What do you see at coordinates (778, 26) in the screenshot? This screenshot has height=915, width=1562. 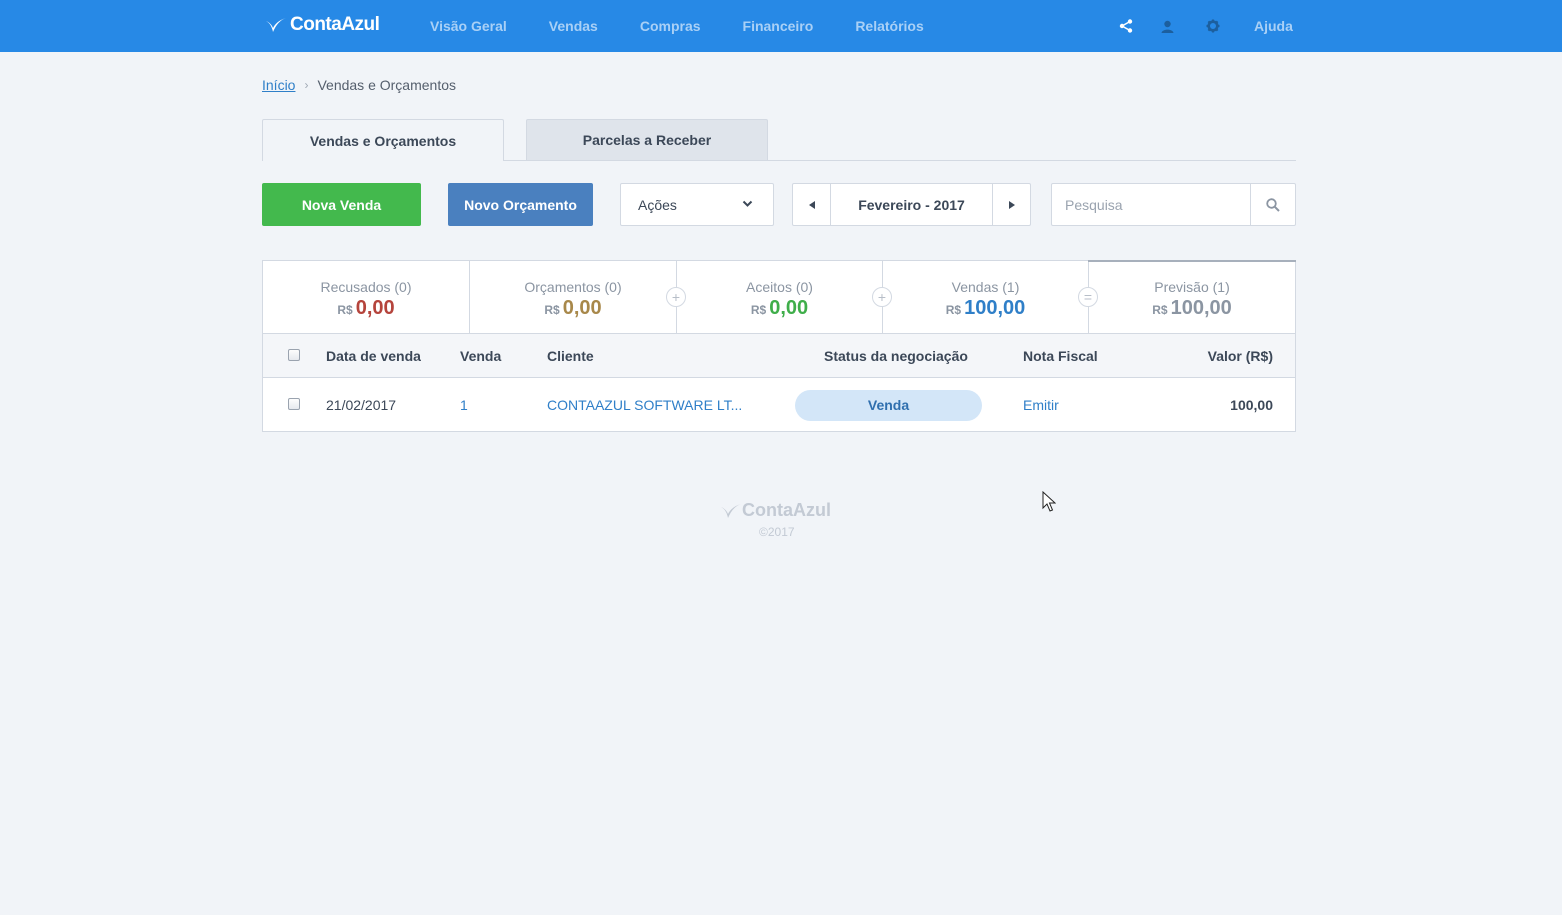 I see `nav-financeiro: Financeiro` at bounding box center [778, 26].